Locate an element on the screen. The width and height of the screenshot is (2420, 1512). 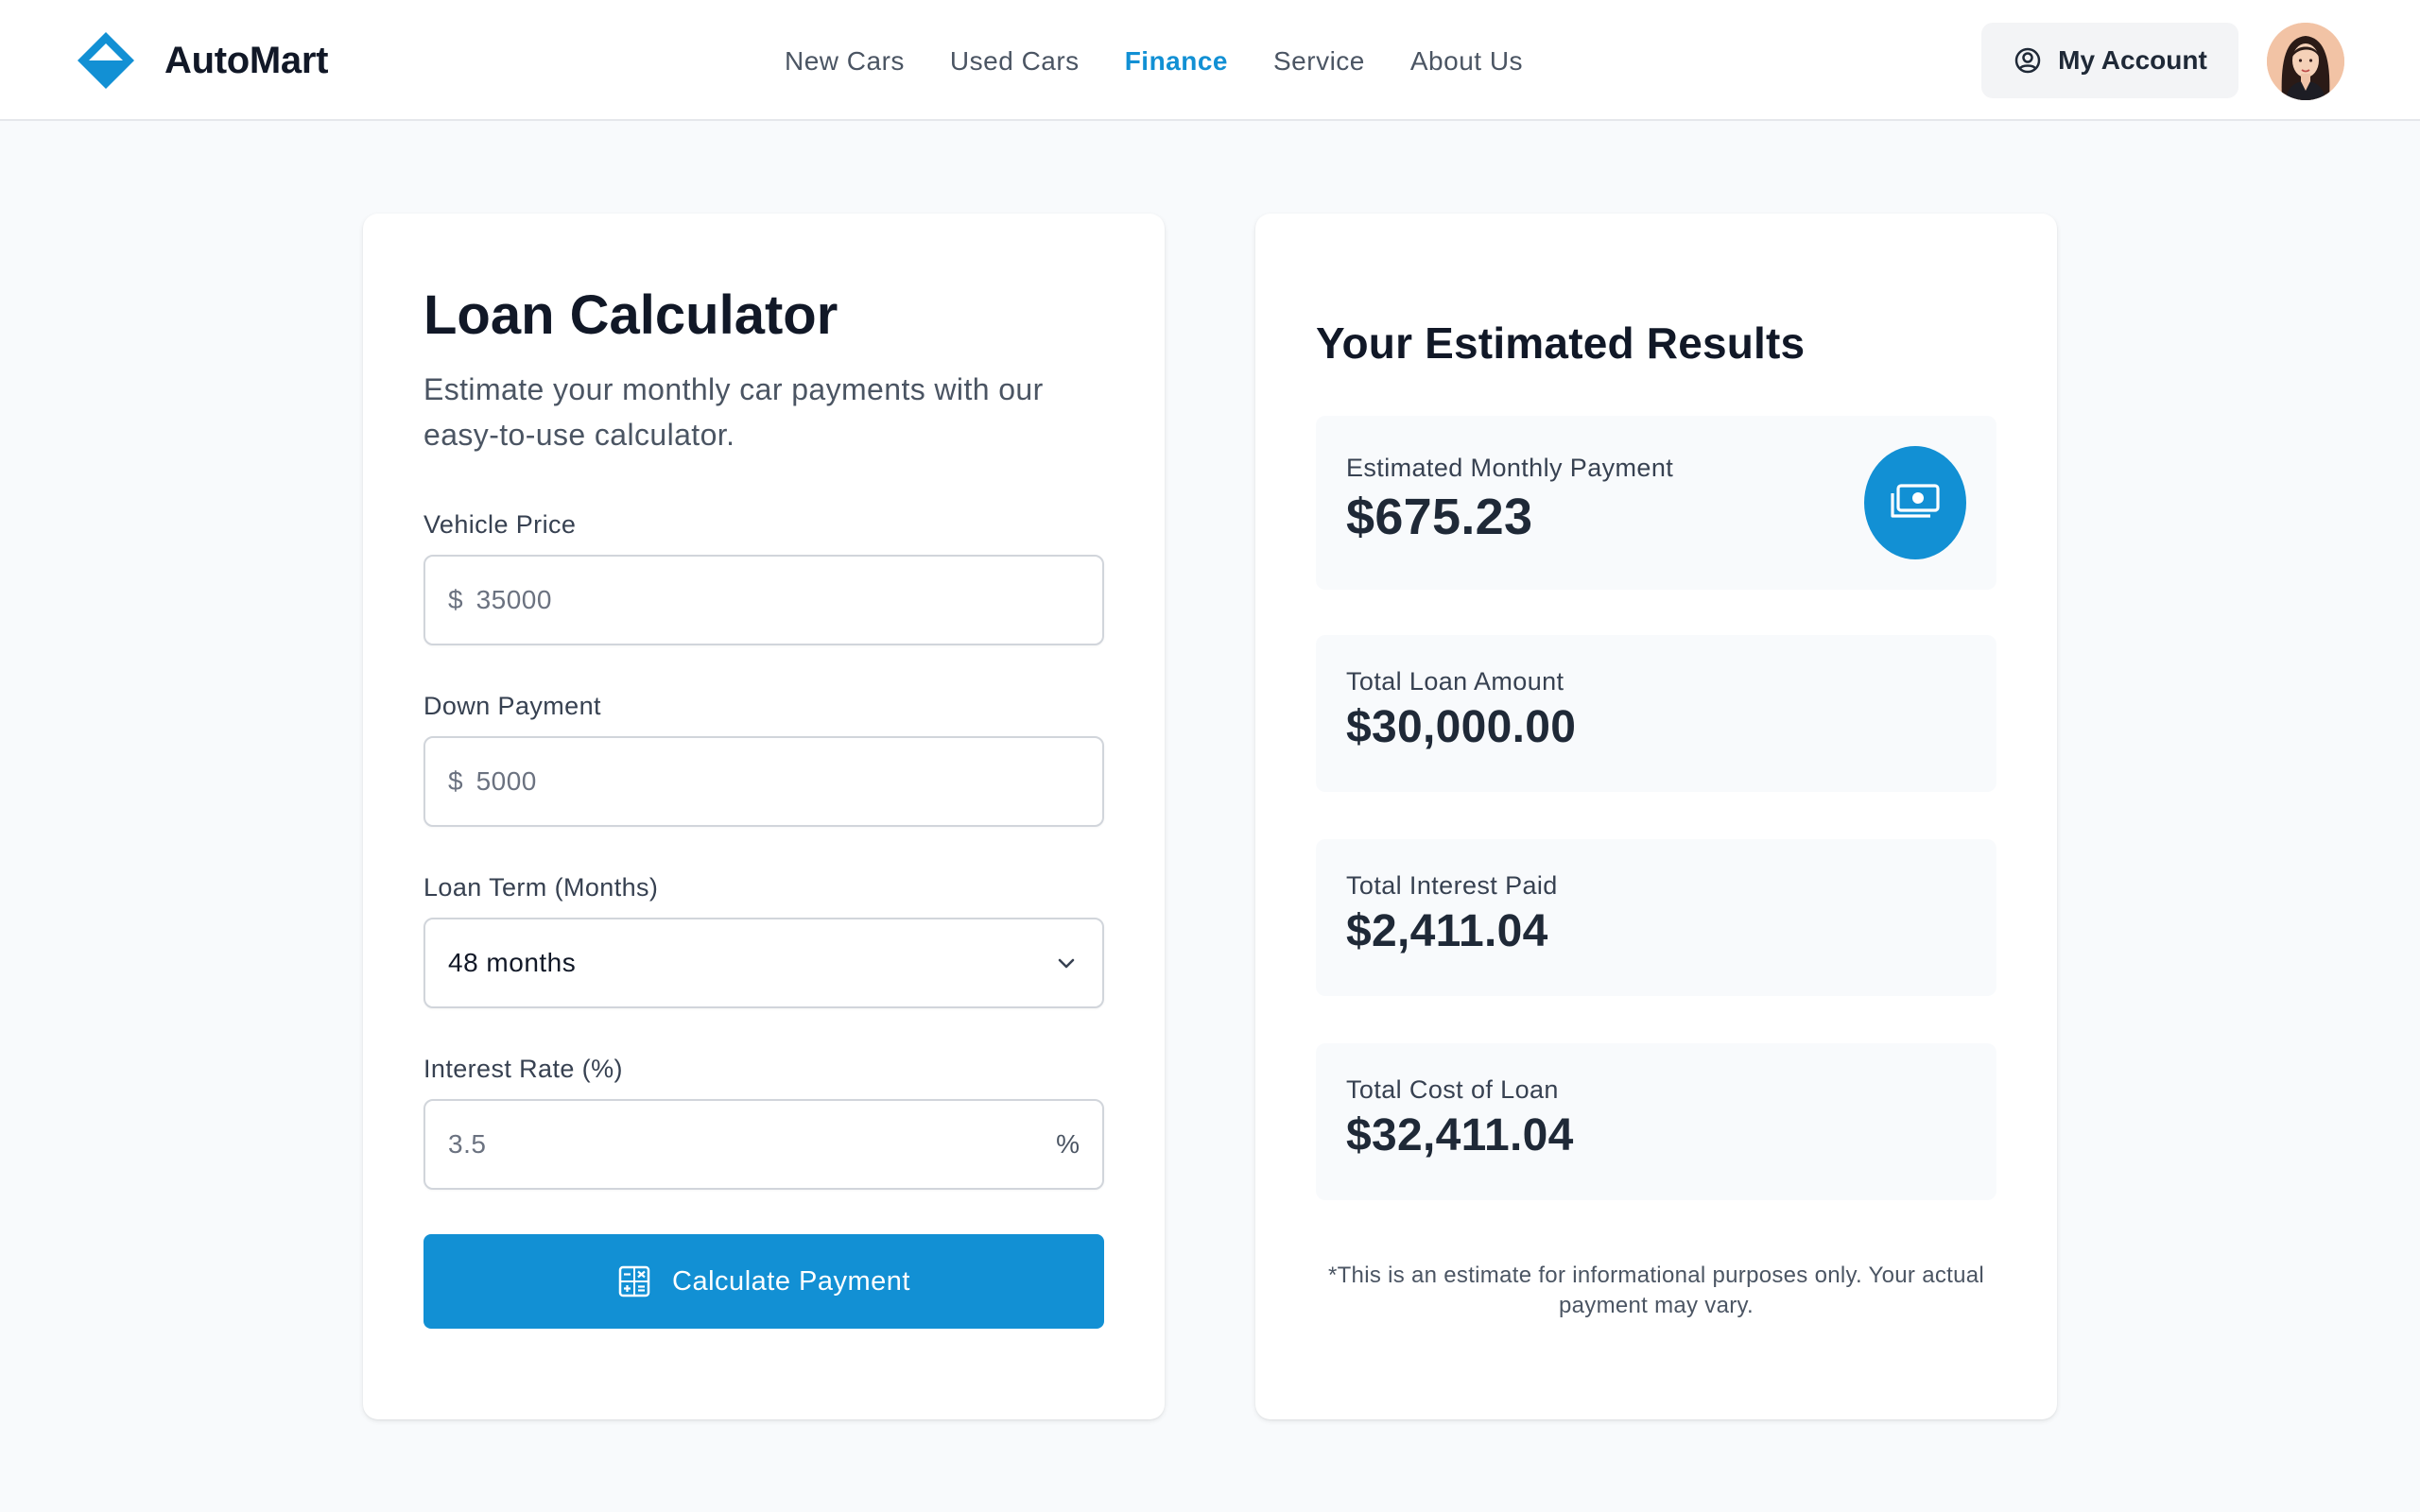
my-account-label: My Account is located at coordinates (2132, 60).